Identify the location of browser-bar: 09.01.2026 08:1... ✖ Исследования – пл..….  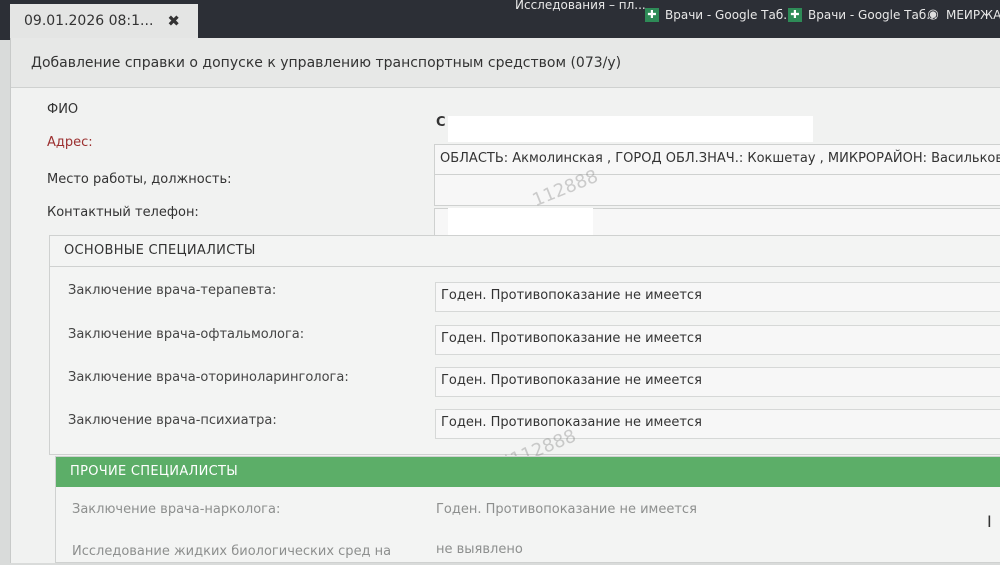
(500, 20).